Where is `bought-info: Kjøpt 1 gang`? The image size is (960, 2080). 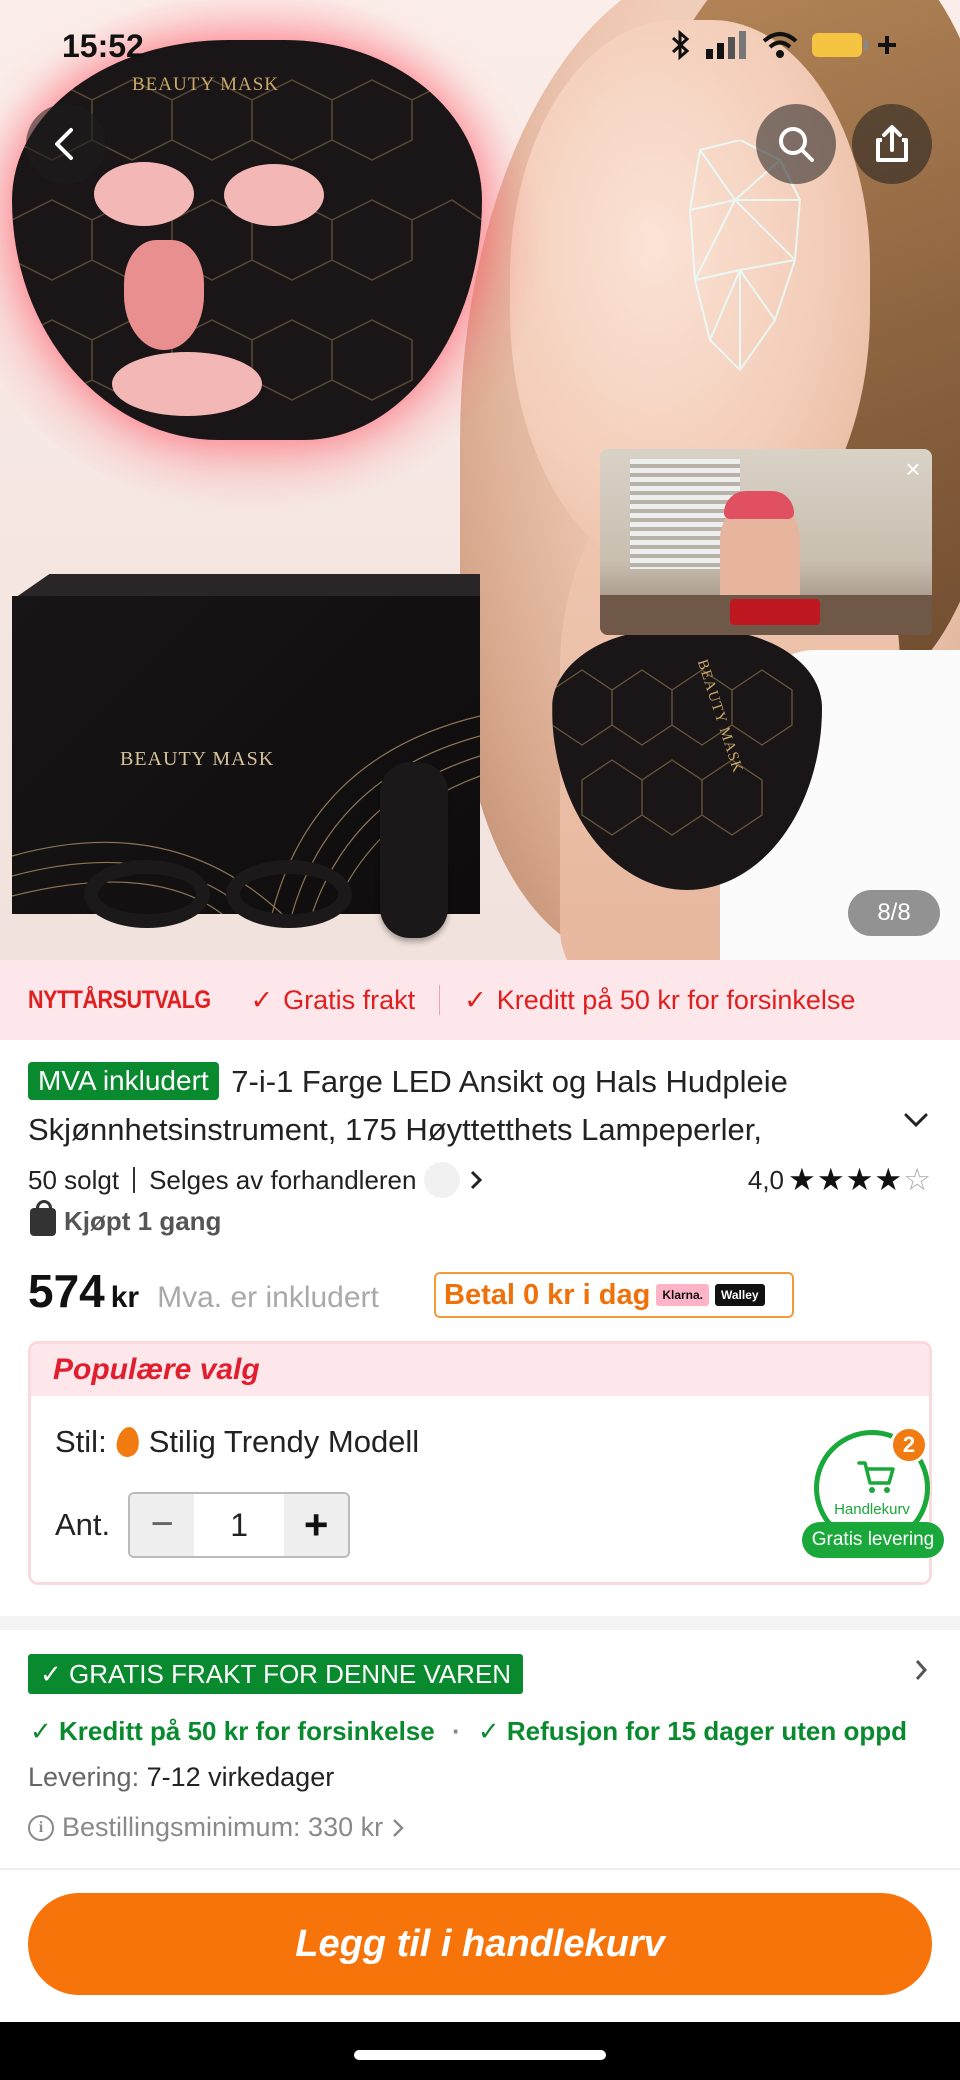 bought-info: Kjøpt 1 gang is located at coordinates (126, 1218).